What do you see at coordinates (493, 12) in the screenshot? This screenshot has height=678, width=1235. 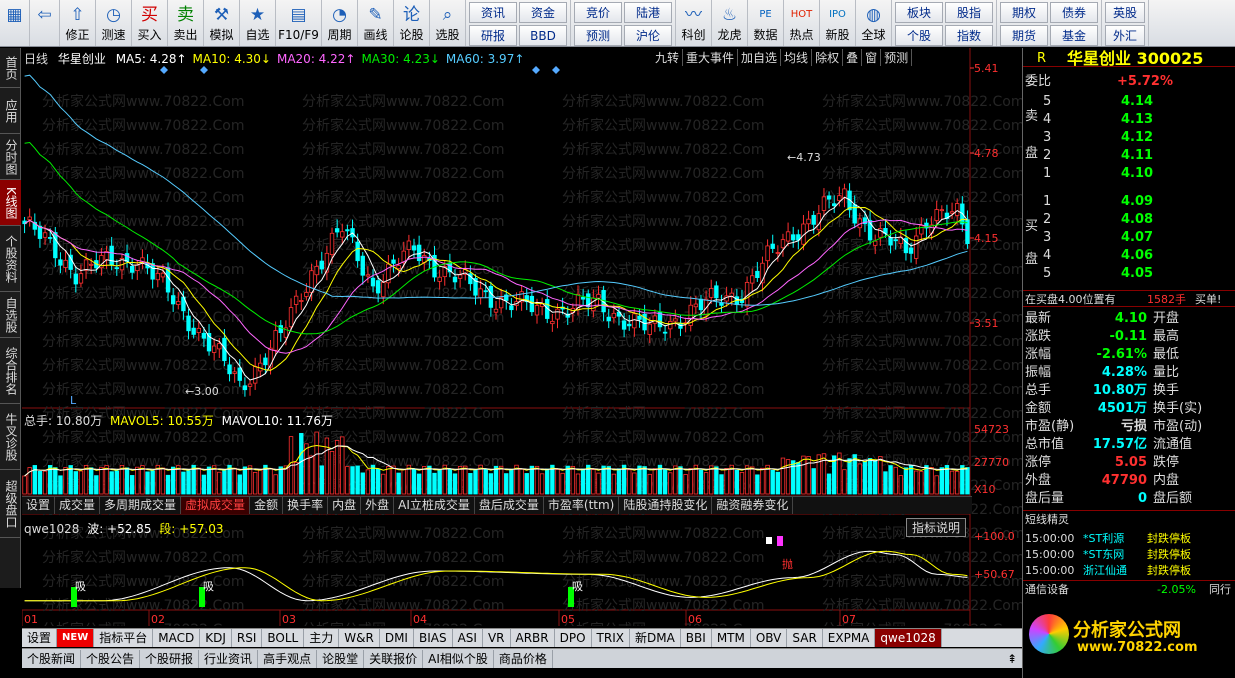 I see `toolbar-link-g1-0: 资讯` at bounding box center [493, 12].